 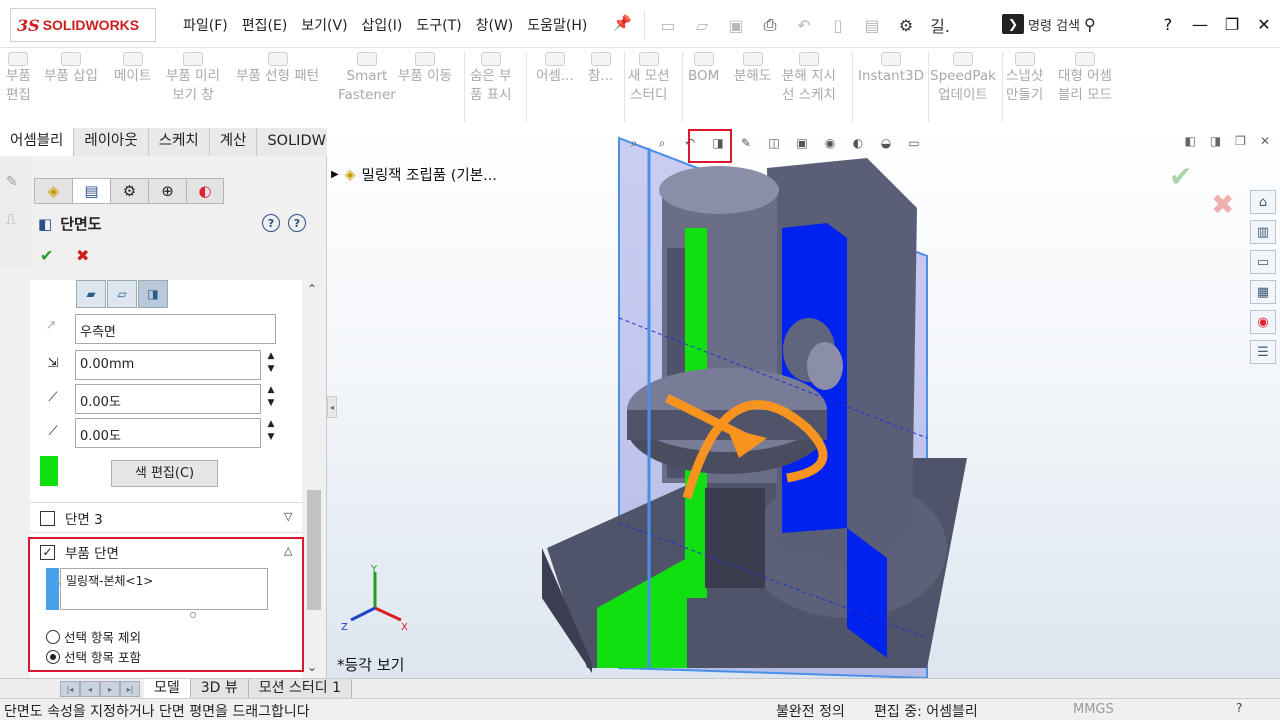 What do you see at coordinates (91, 191) in the screenshot?
I see `property-manager-tab-icon: ▤` at bounding box center [91, 191].